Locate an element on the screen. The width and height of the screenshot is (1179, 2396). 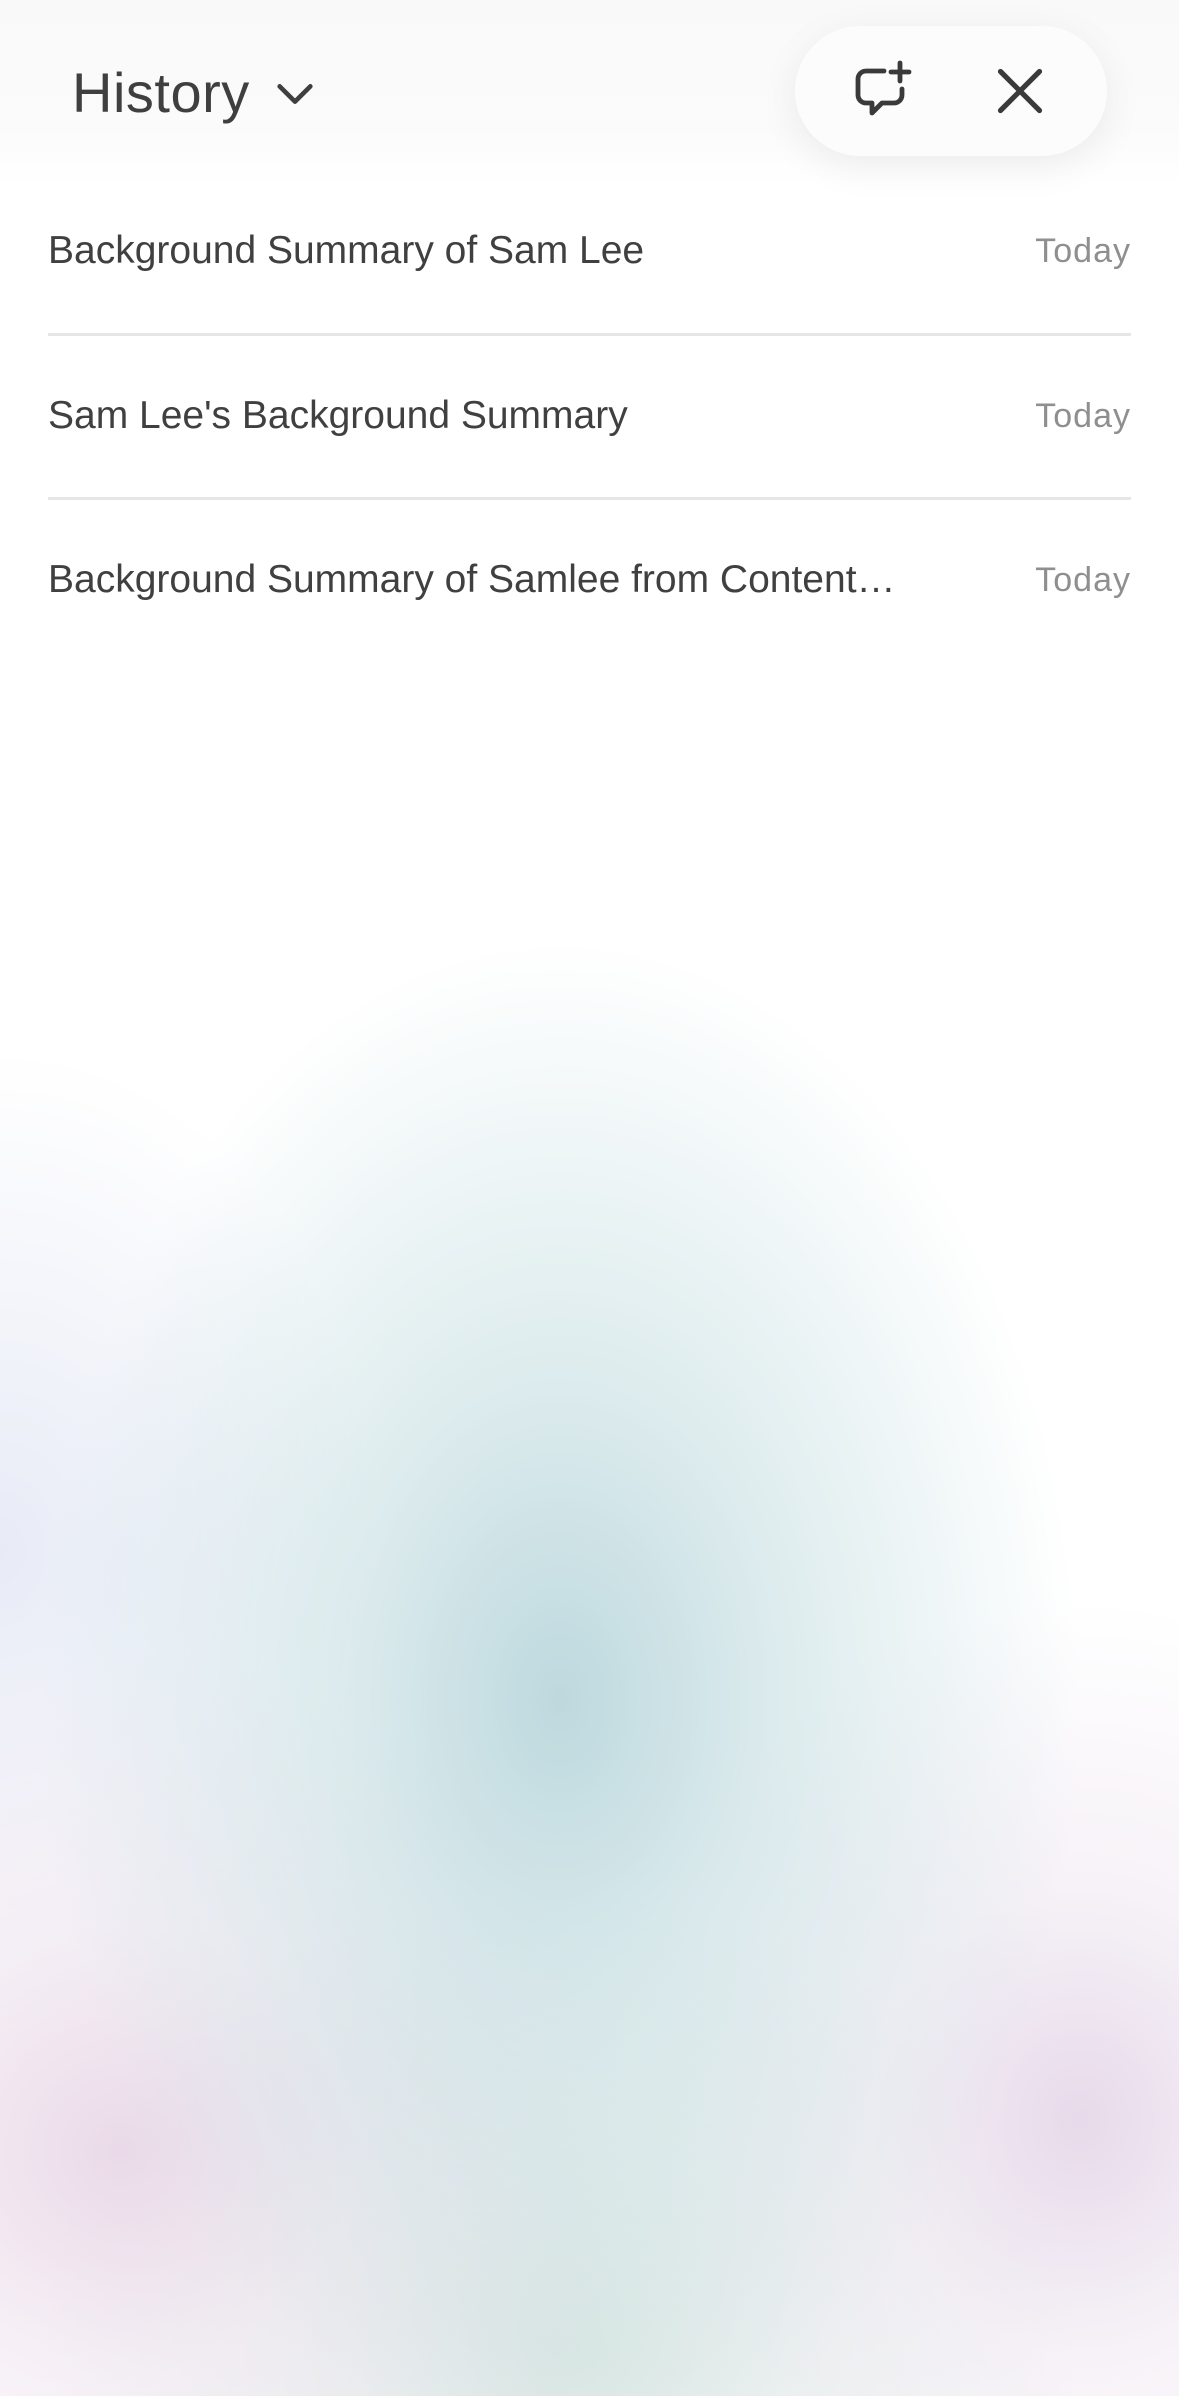
page-title: History is located at coordinates (161, 92).